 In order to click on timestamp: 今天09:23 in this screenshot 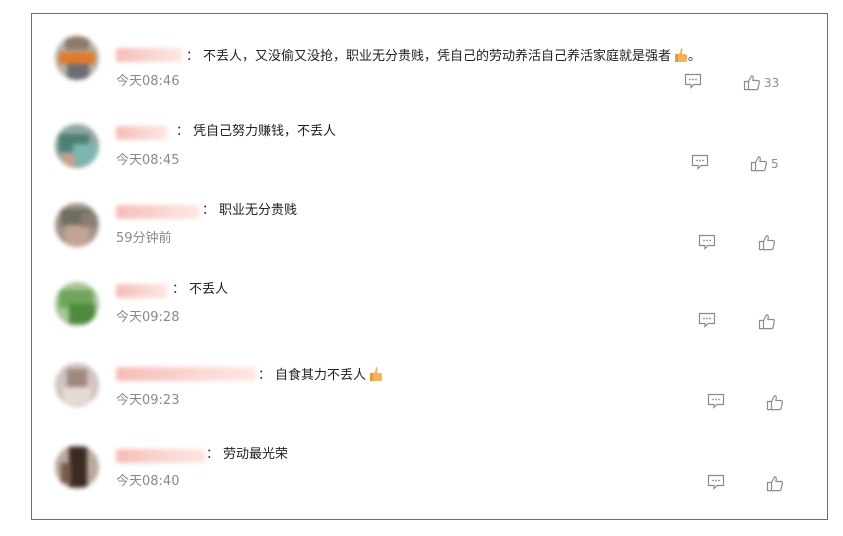, I will do `click(148, 400)`.